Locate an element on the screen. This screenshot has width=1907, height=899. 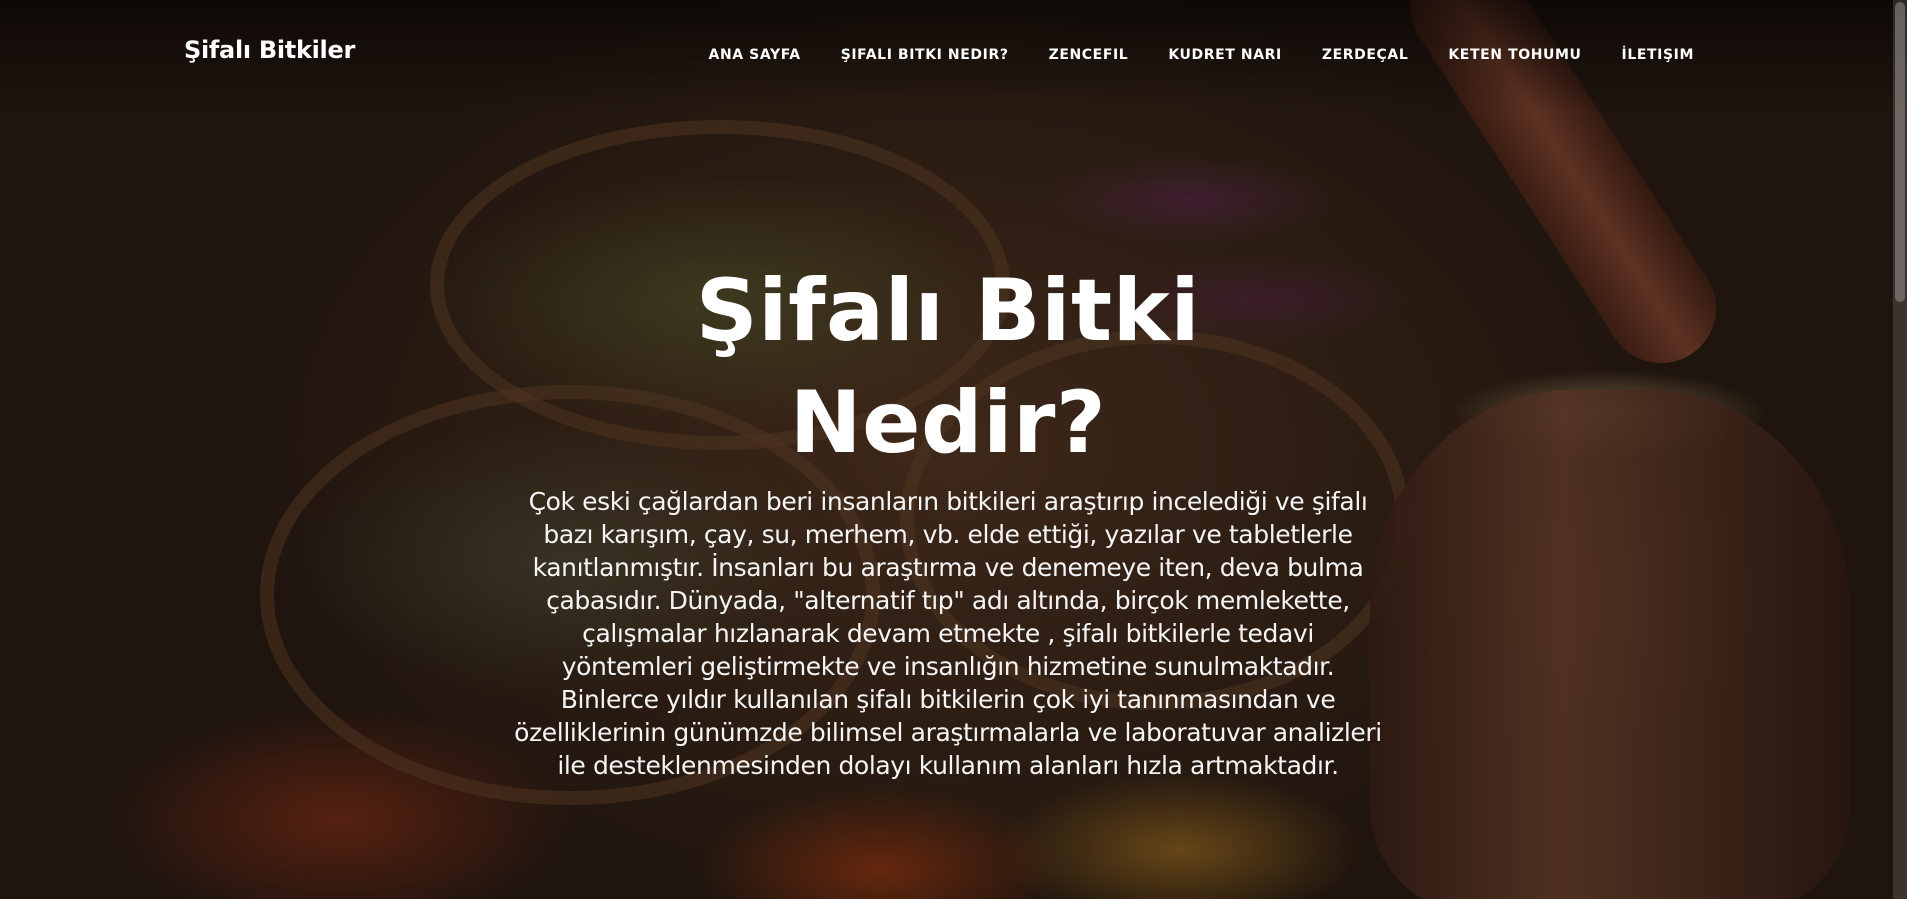
nav-item-zencefil: ZENCEFIL is located at coordinates (1089, 55).